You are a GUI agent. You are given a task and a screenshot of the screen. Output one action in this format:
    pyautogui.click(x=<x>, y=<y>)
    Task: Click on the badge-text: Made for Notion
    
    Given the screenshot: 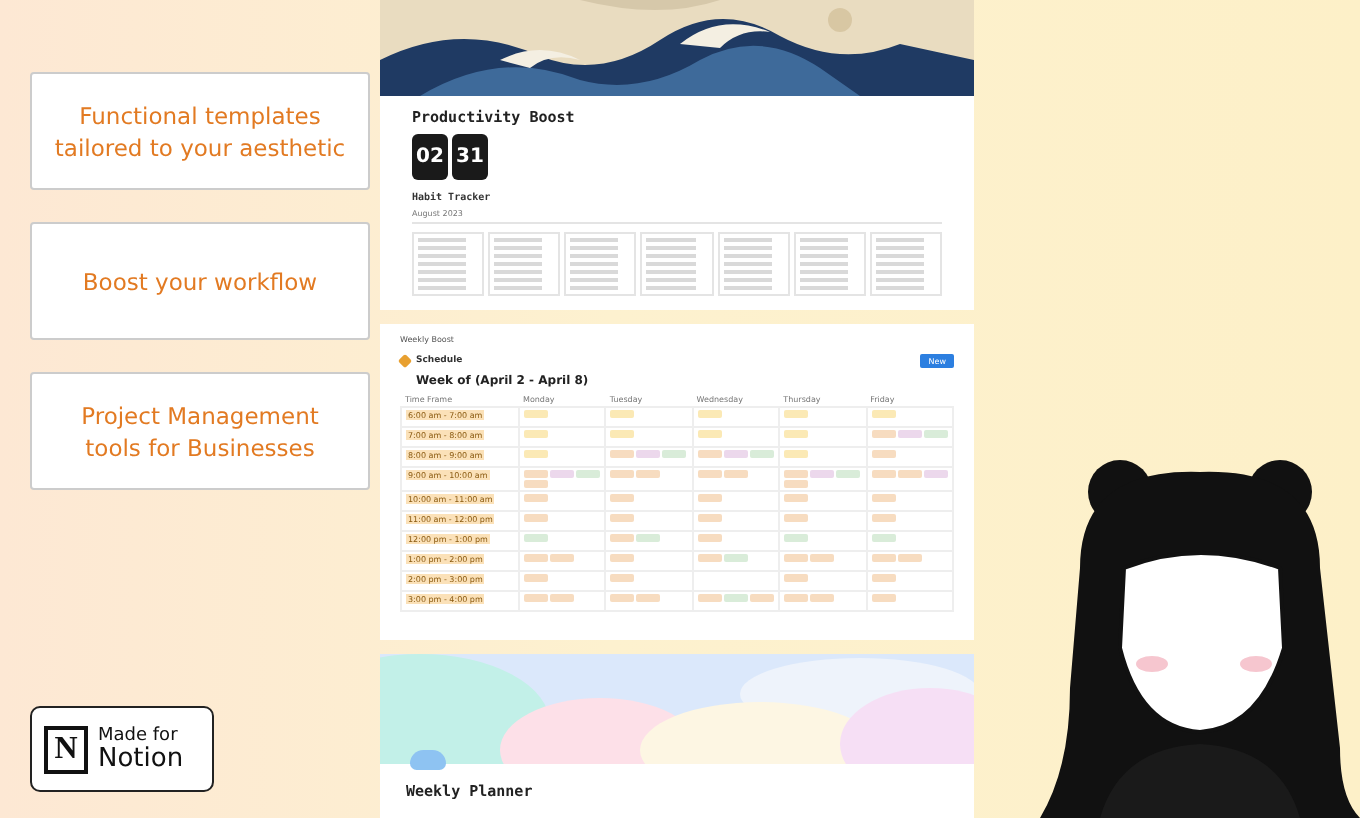 What is the action you would take?
    pyautogui.click(x=141, y=749)
    